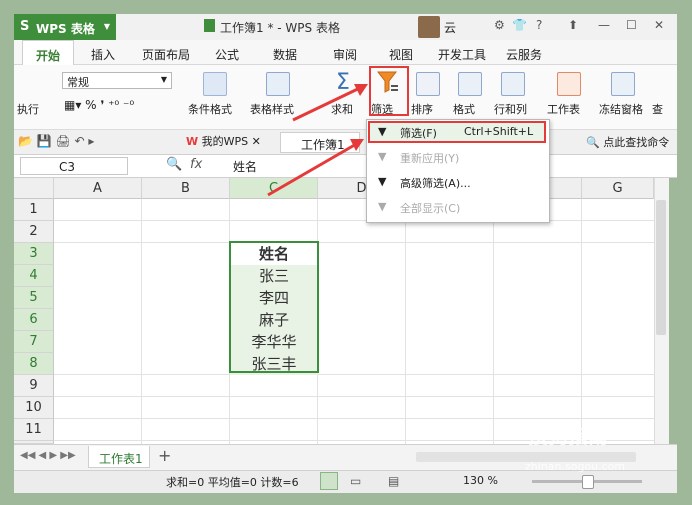 The width and height of the screenshot is (692, 505). I want to click on normal-view-icon, so click(329, 481).